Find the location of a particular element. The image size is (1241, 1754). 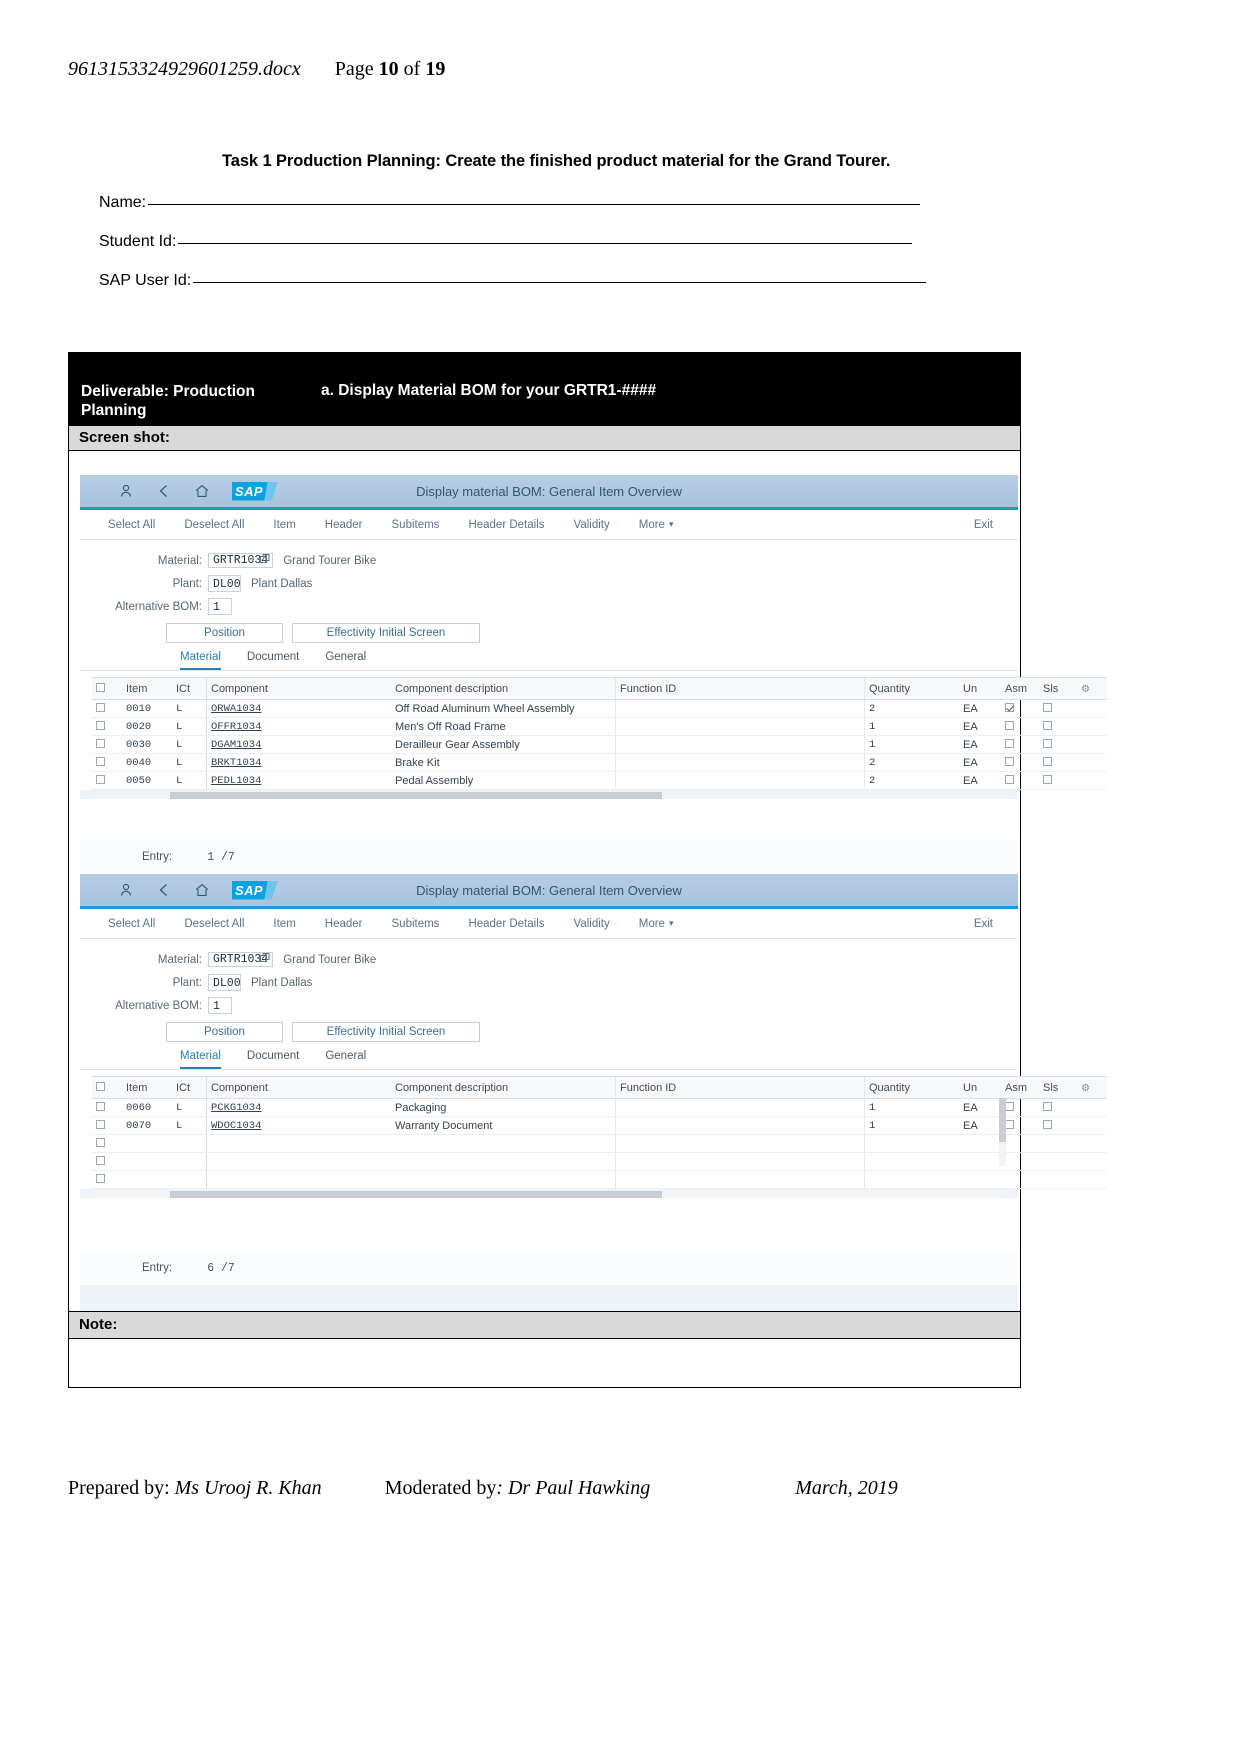

col-header-asm: Asm is located at coordinates (1020, 688).